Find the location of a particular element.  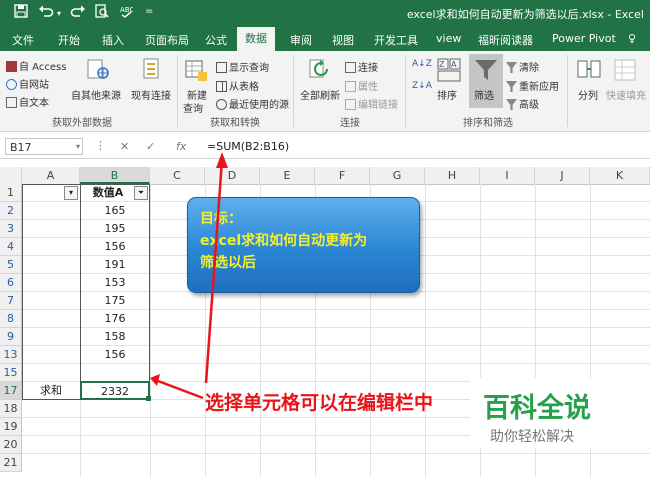

watermark-title: 百科全说 is located at coordinates (537, 408).